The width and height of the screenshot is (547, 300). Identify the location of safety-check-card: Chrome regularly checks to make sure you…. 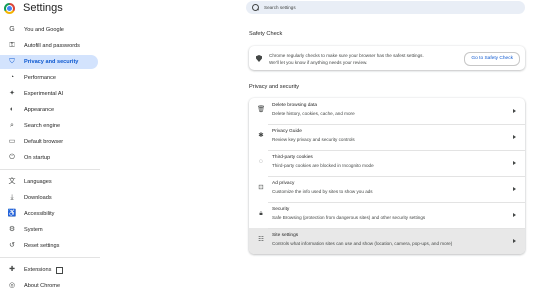
(387, 58).